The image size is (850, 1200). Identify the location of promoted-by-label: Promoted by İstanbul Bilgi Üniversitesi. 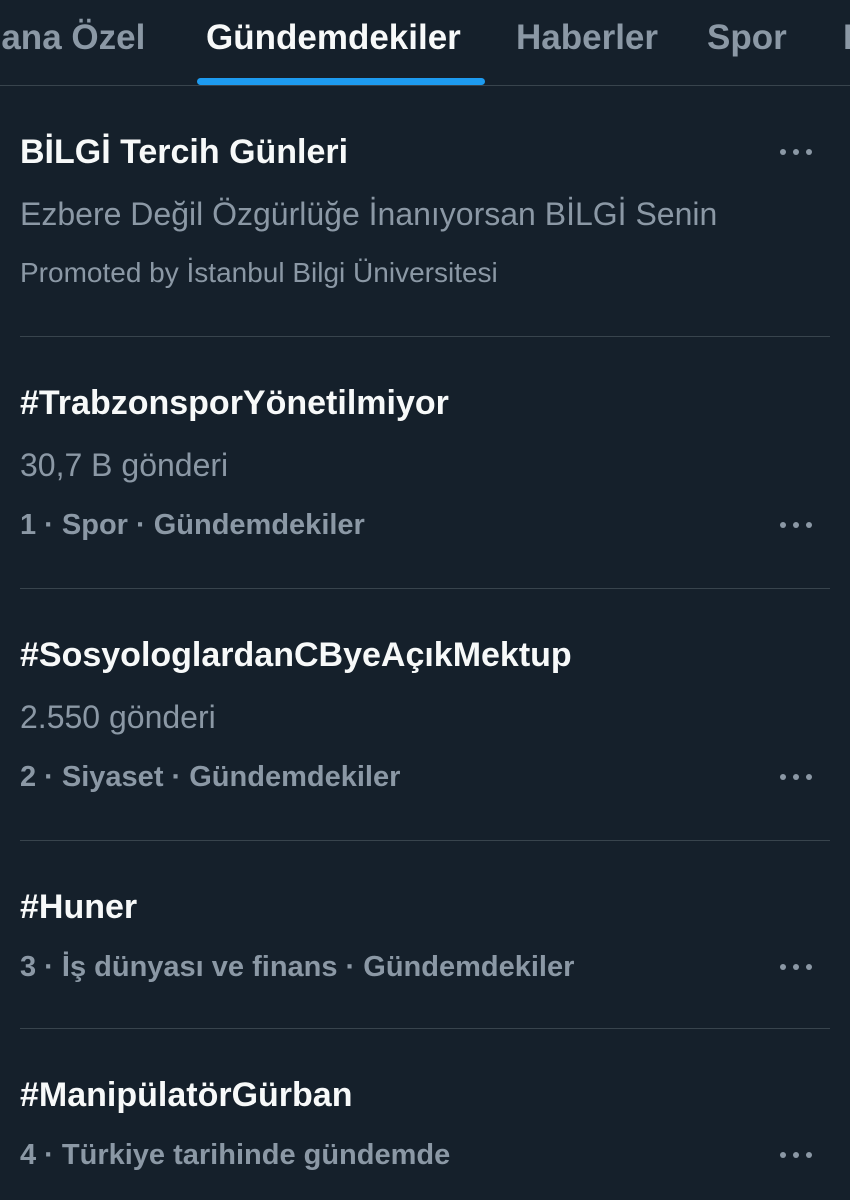
(259, 272).